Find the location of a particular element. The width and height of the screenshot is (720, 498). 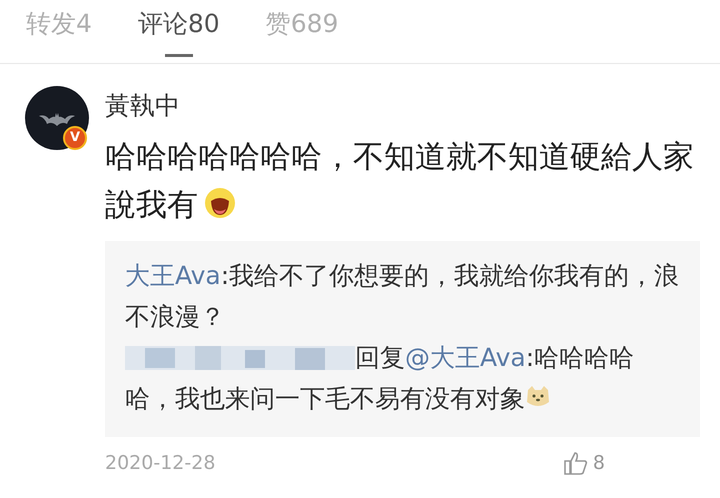

comment-text: 哈哈哈哈哈哈哈，不知道就不知道硬給人家說我有 is located at coordinates (400, 181).